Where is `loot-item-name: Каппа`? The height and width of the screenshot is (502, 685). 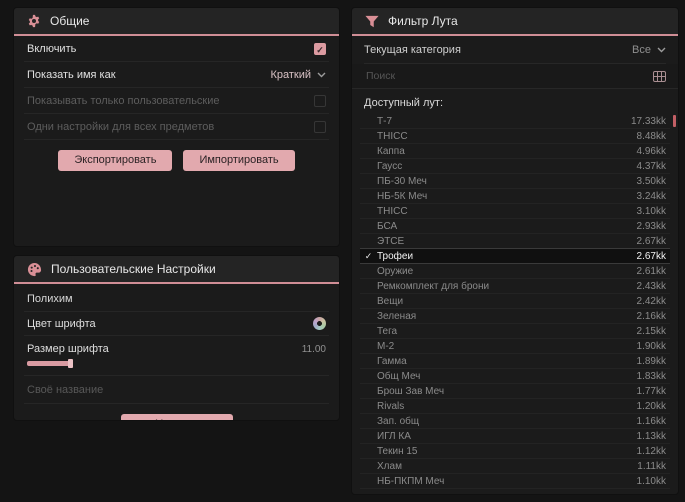
loot-item-name: Каппа is located at coordinates (391, 151).